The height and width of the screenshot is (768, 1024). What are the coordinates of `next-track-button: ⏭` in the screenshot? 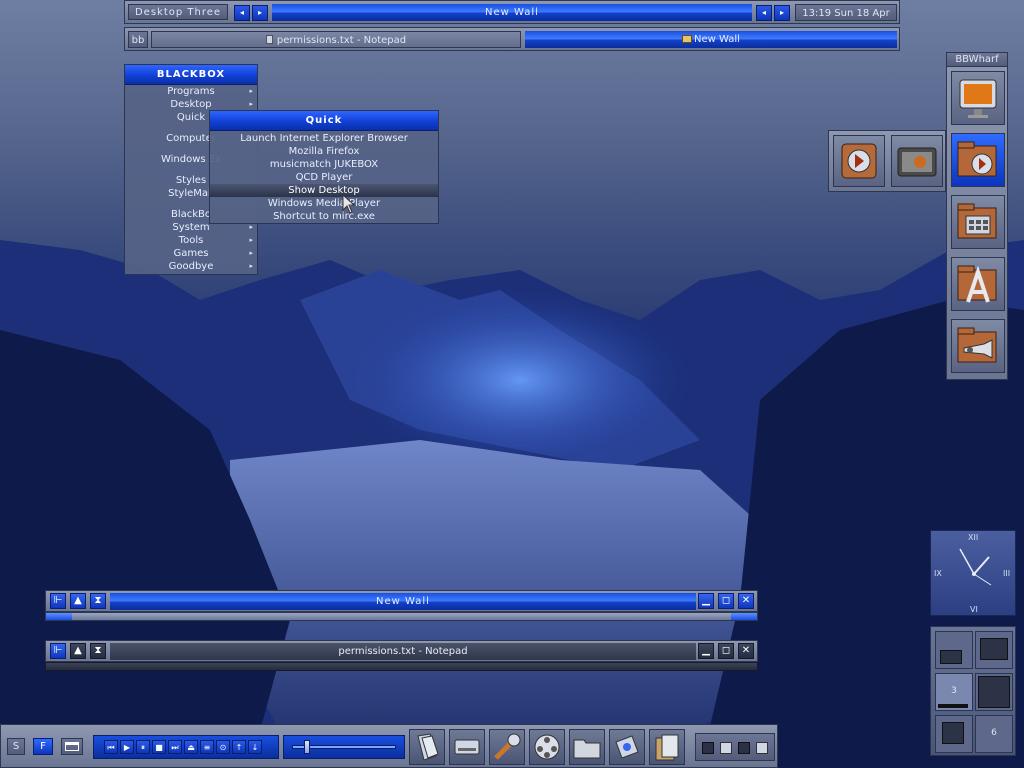 It's located at (175, 747).